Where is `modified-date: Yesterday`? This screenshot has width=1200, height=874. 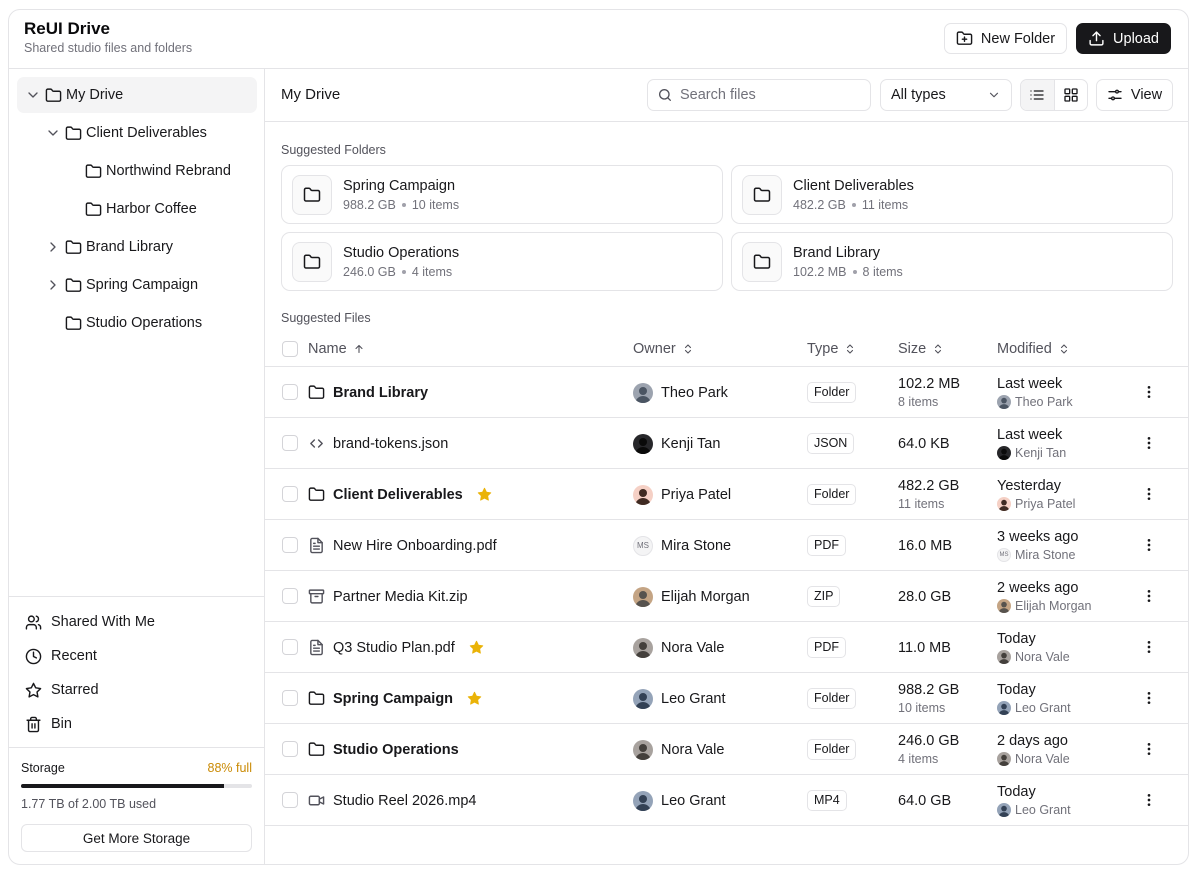 modified-date: Yesterday is located at coordinates (1029, 486).